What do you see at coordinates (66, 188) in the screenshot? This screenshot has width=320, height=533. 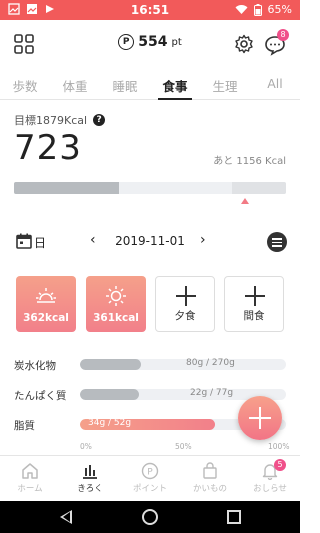 I see `calorie-progress-fill` at bounding box center [66, 188].